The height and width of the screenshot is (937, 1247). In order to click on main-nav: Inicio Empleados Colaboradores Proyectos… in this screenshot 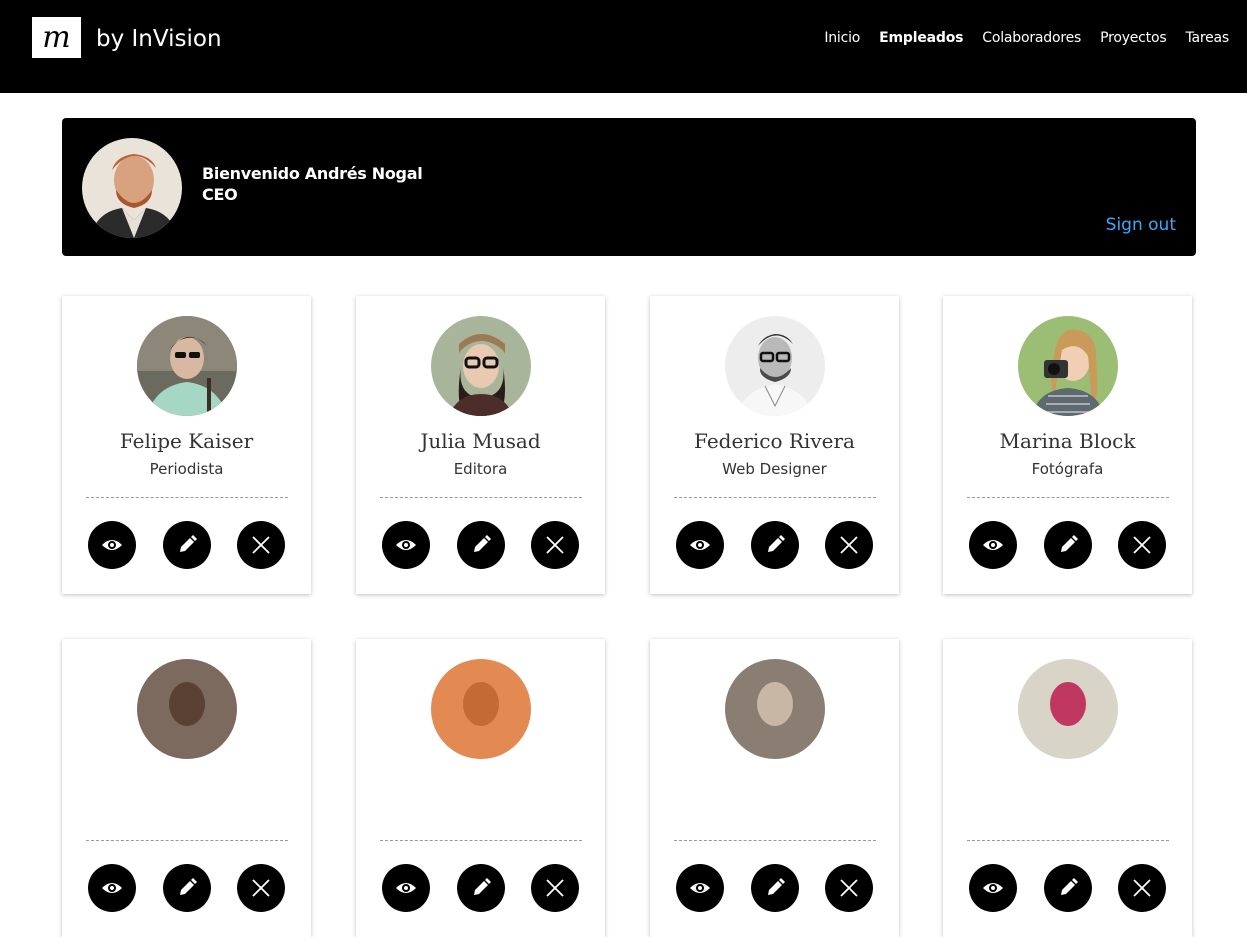, I will do `click(1026, 38)`.